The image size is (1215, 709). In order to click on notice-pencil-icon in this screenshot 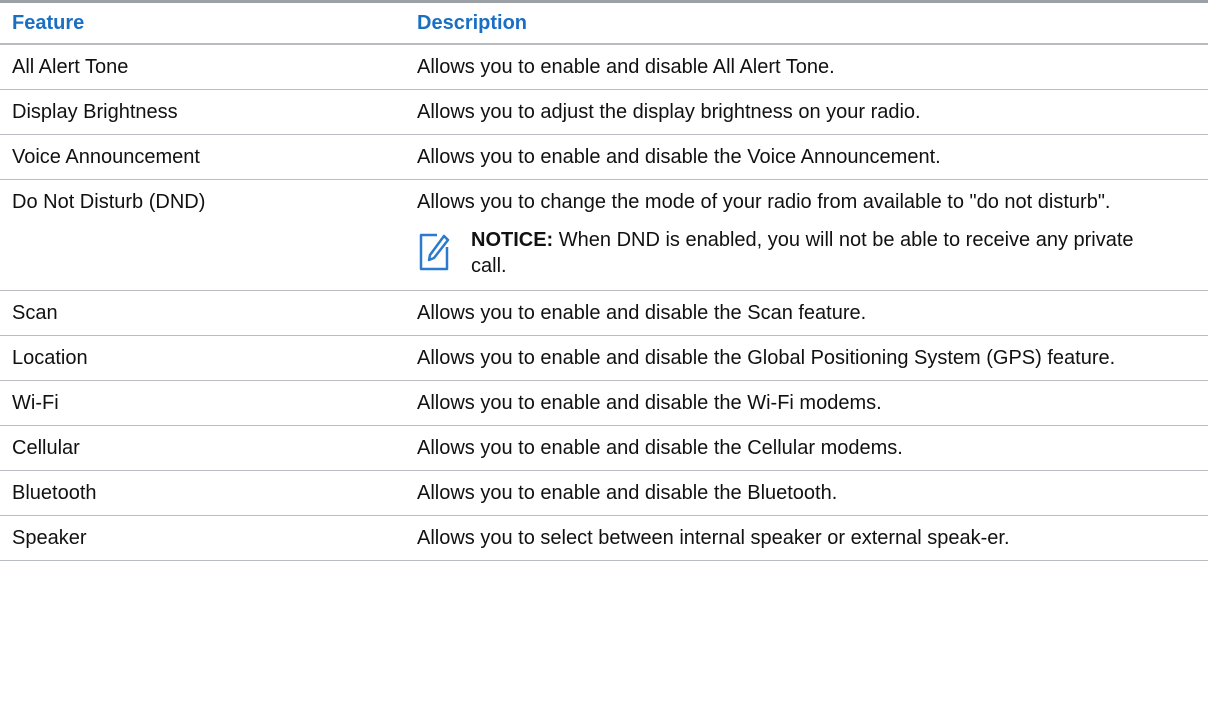, I will do `click(434, 252)`.